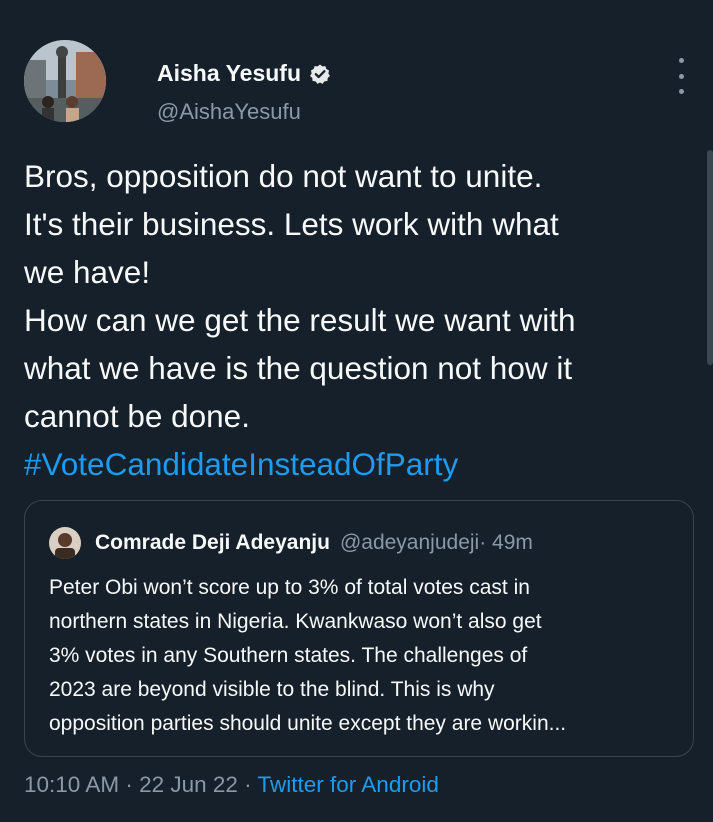  I want to click on more-options-icon, so click(681, 76).